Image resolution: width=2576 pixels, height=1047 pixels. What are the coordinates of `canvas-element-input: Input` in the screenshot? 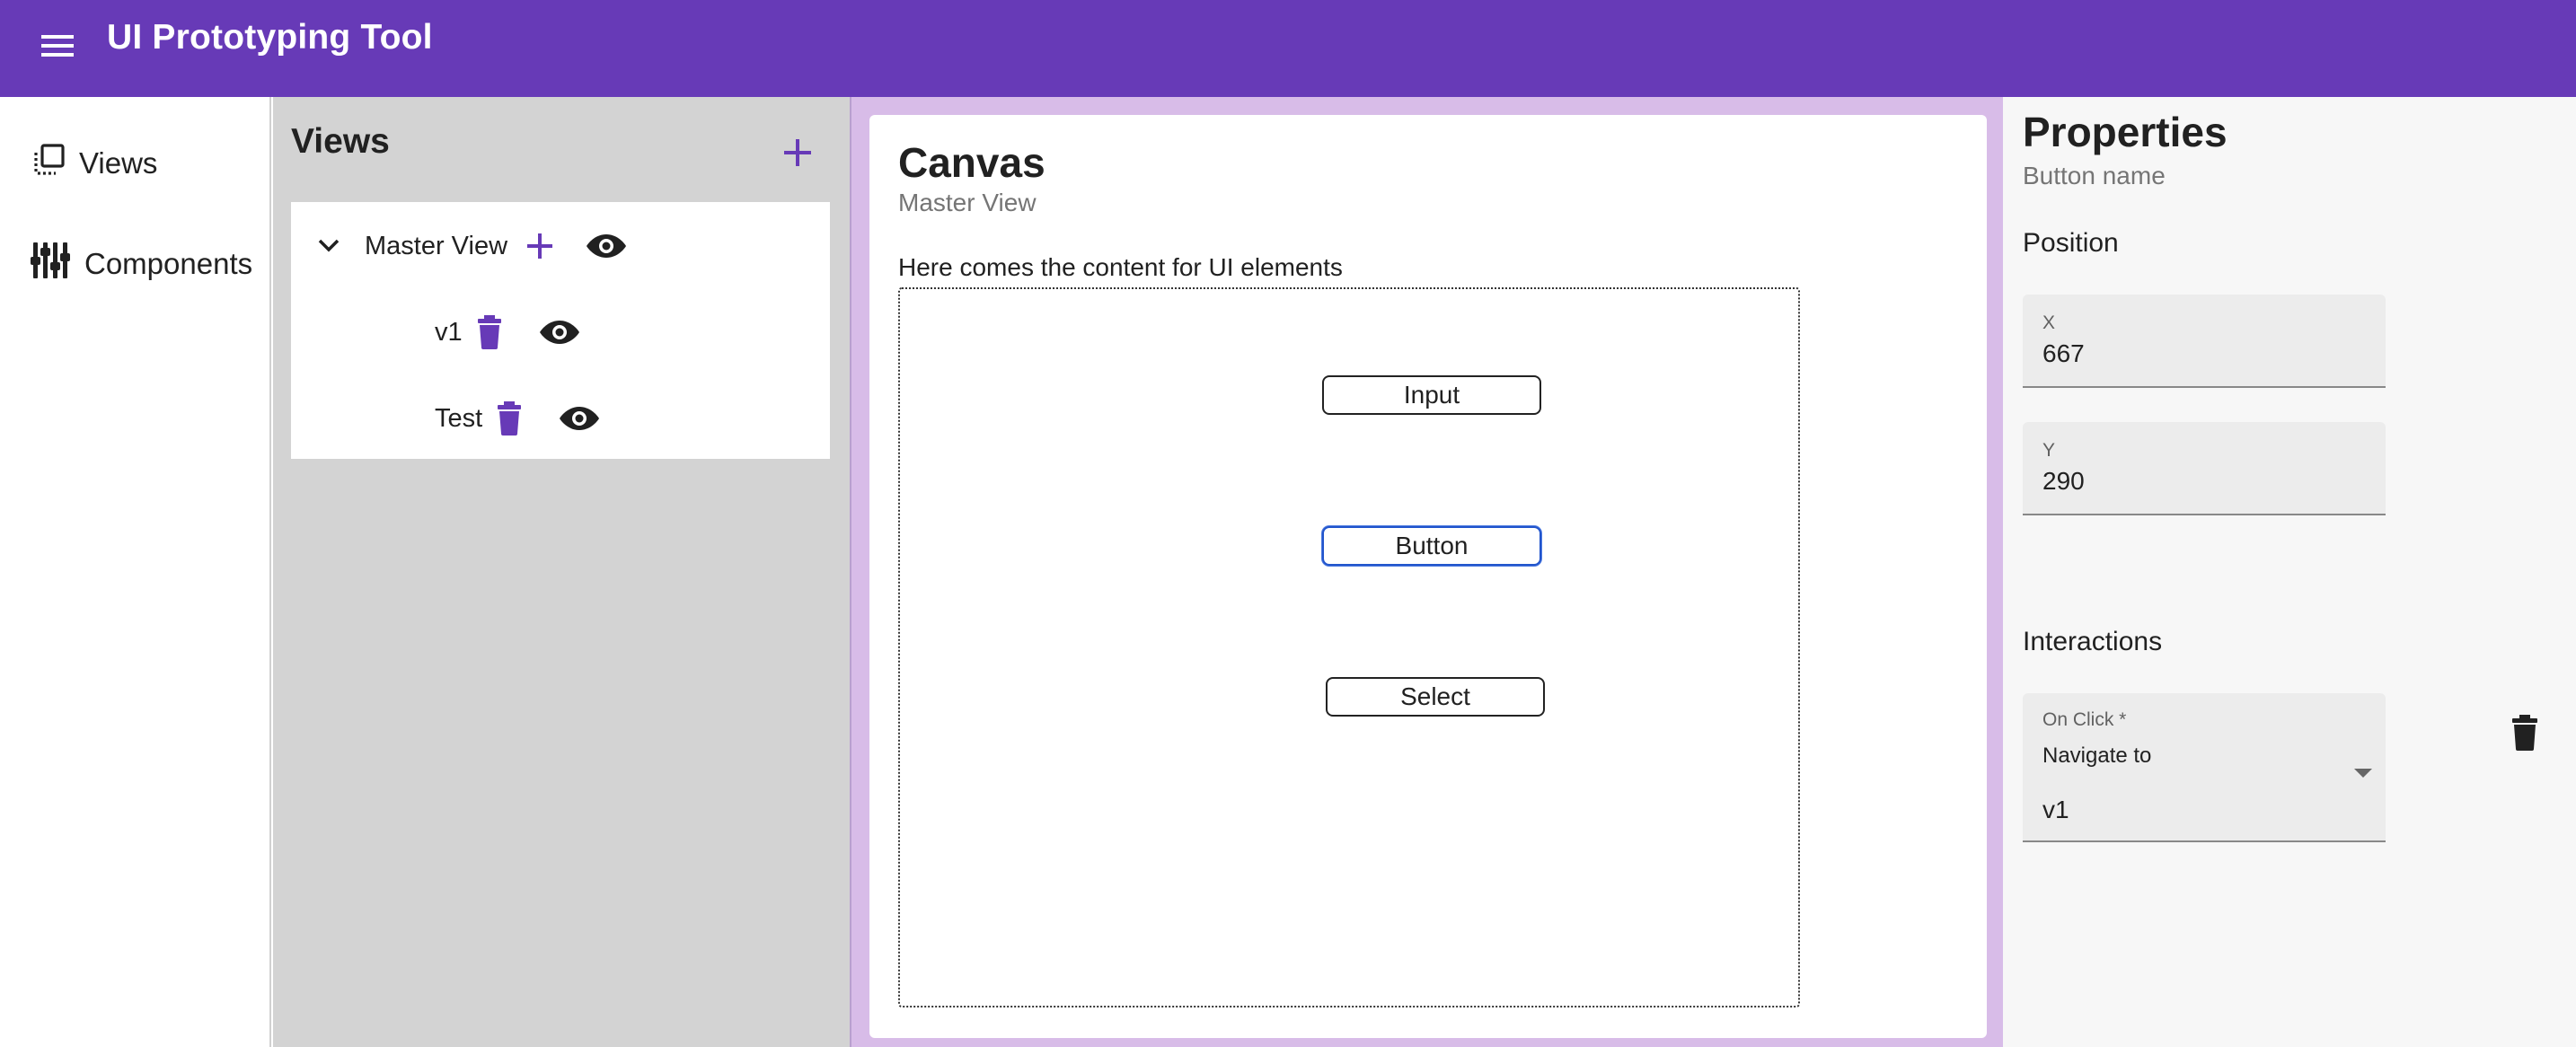 It's located at (1431, 395).